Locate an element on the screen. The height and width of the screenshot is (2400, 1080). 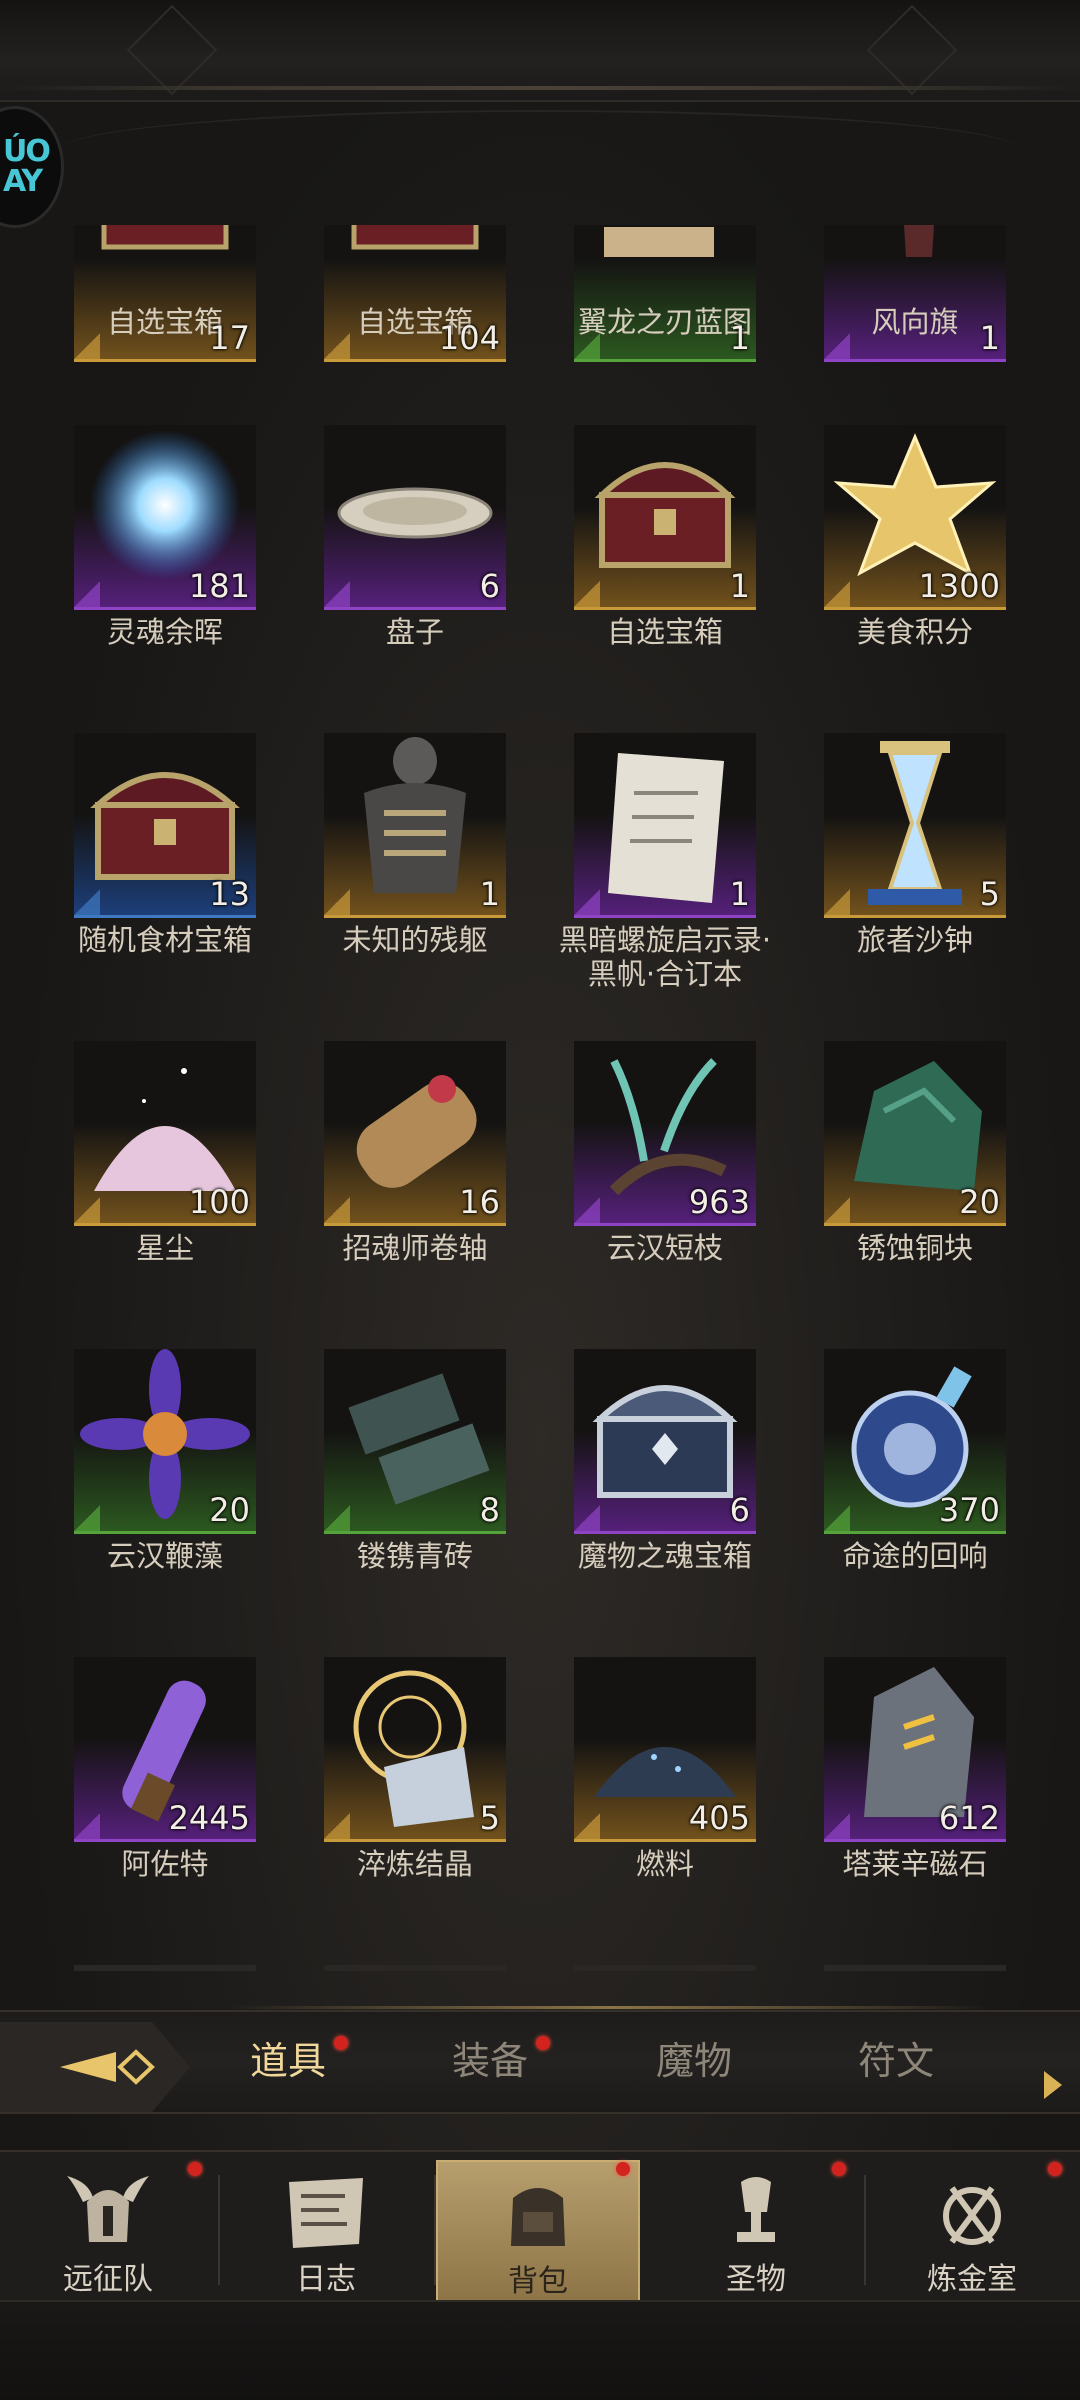
item-name: 自选宝箱 is located at coordinates (664, 632).